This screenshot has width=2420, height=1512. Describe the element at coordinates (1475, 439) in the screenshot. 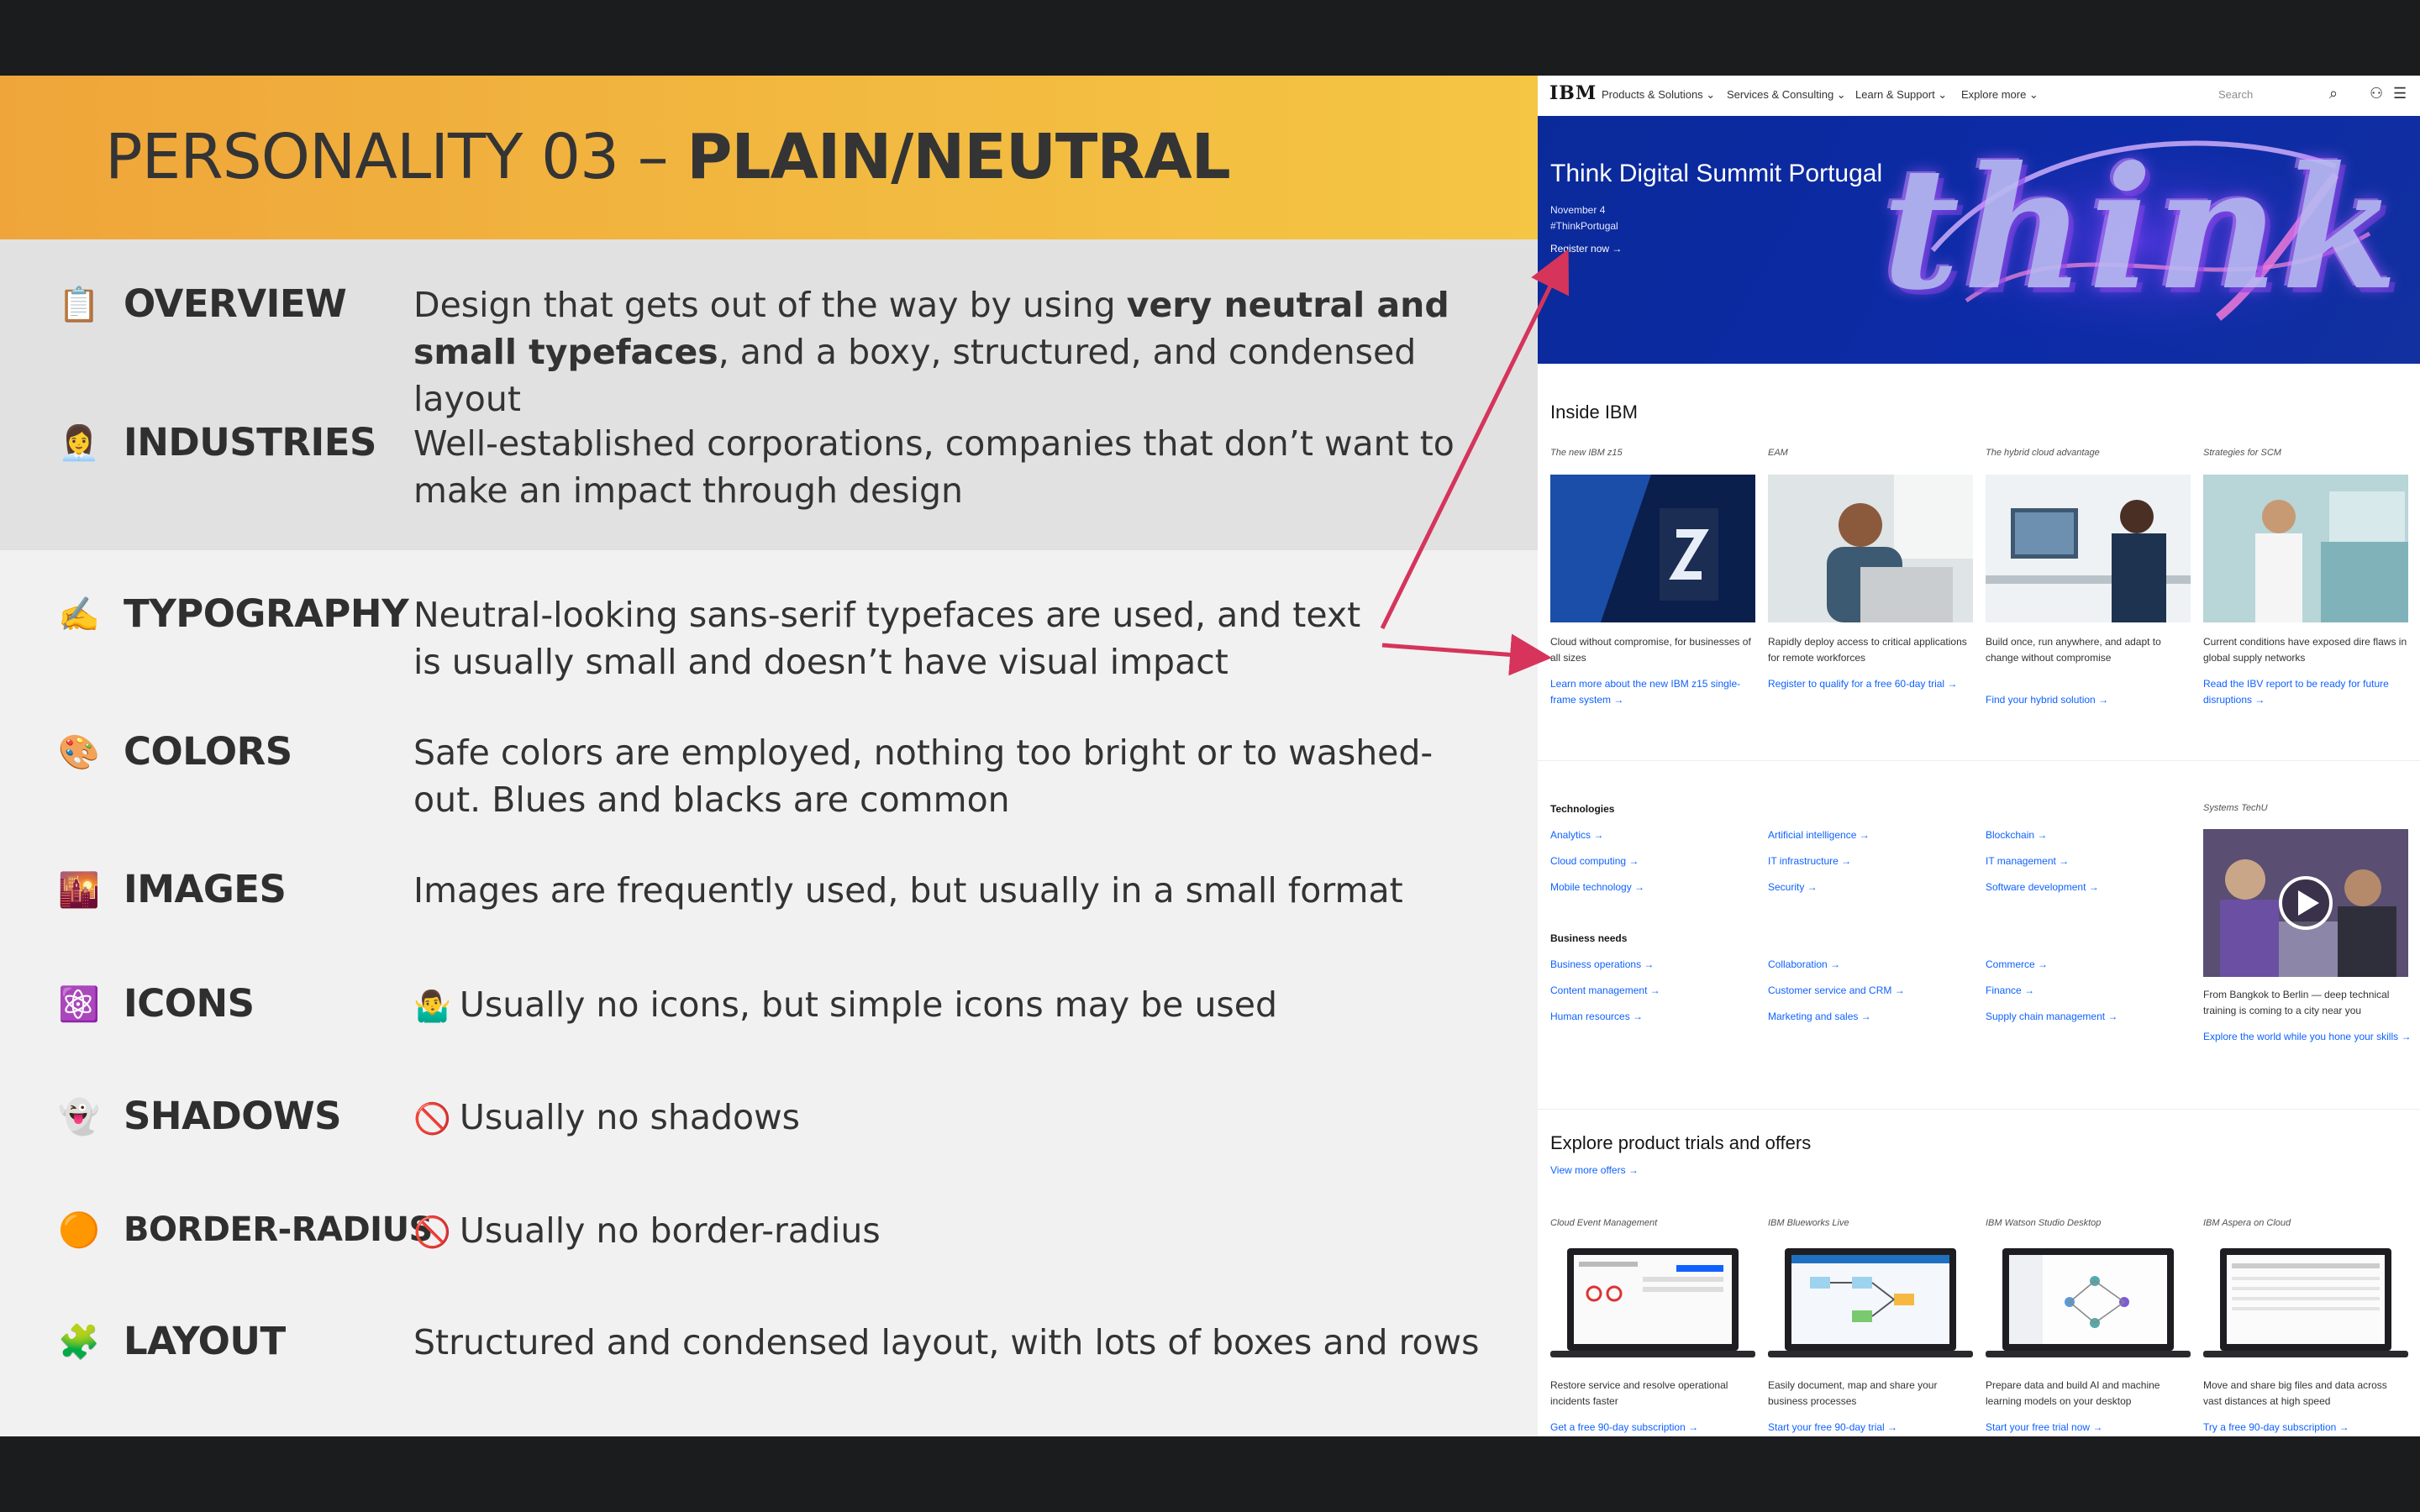

I see `arrow-to-hero-text` at that location.